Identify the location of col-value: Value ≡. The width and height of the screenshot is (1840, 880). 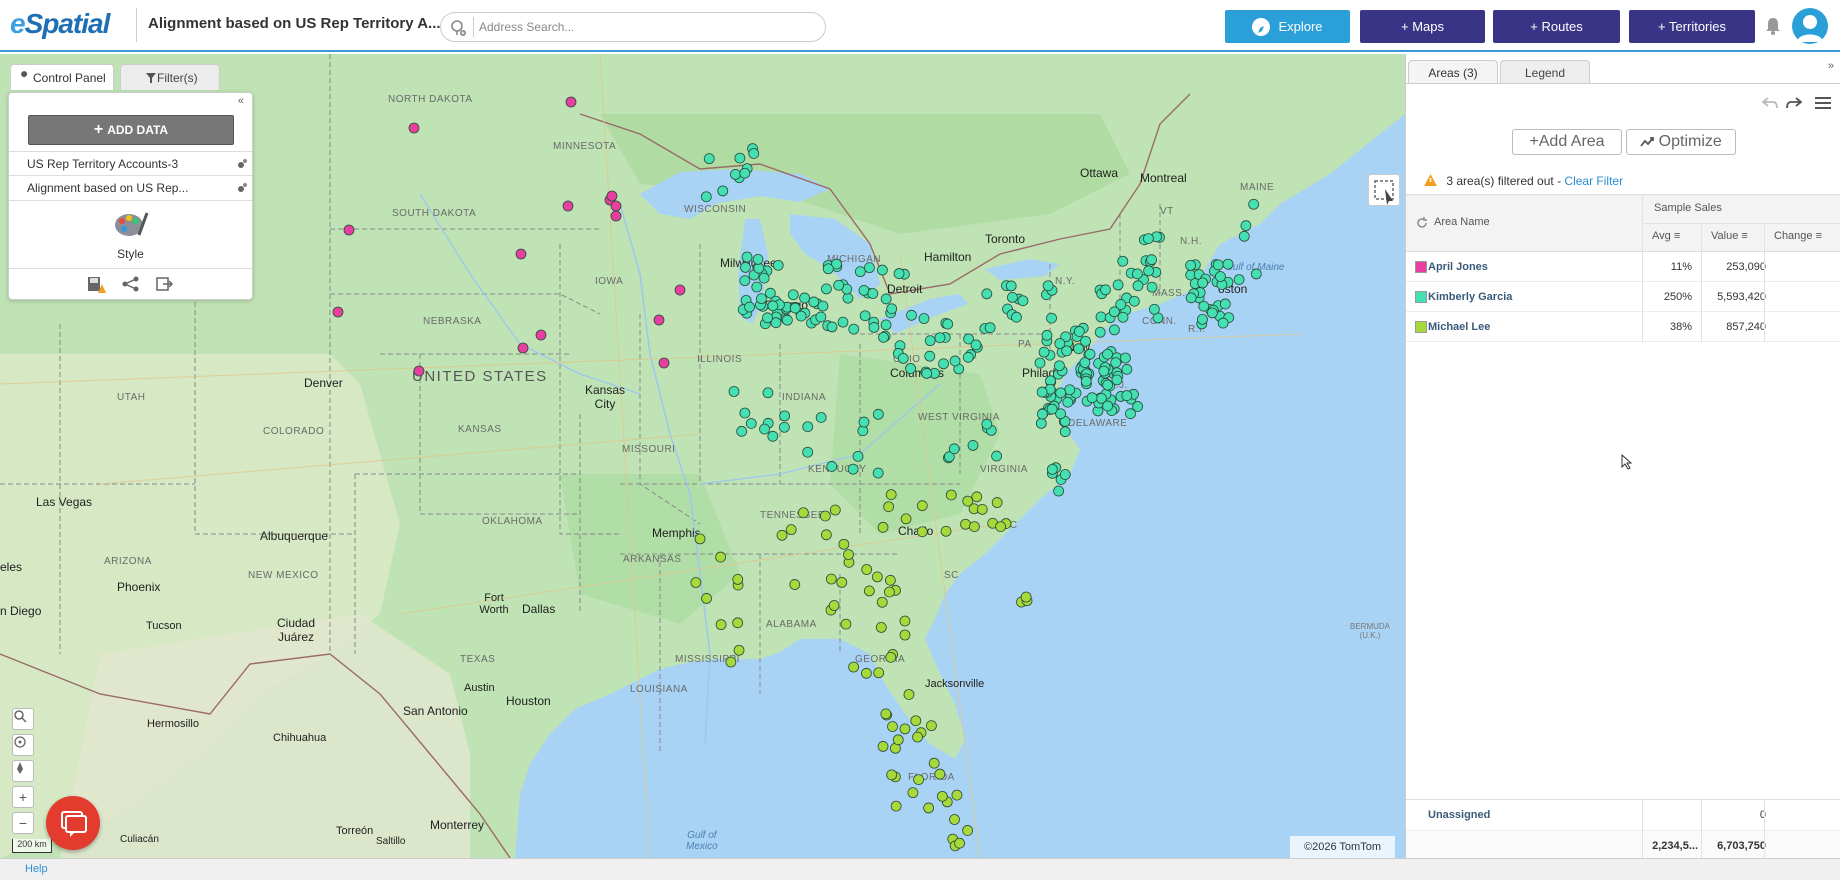
(1729, 236).